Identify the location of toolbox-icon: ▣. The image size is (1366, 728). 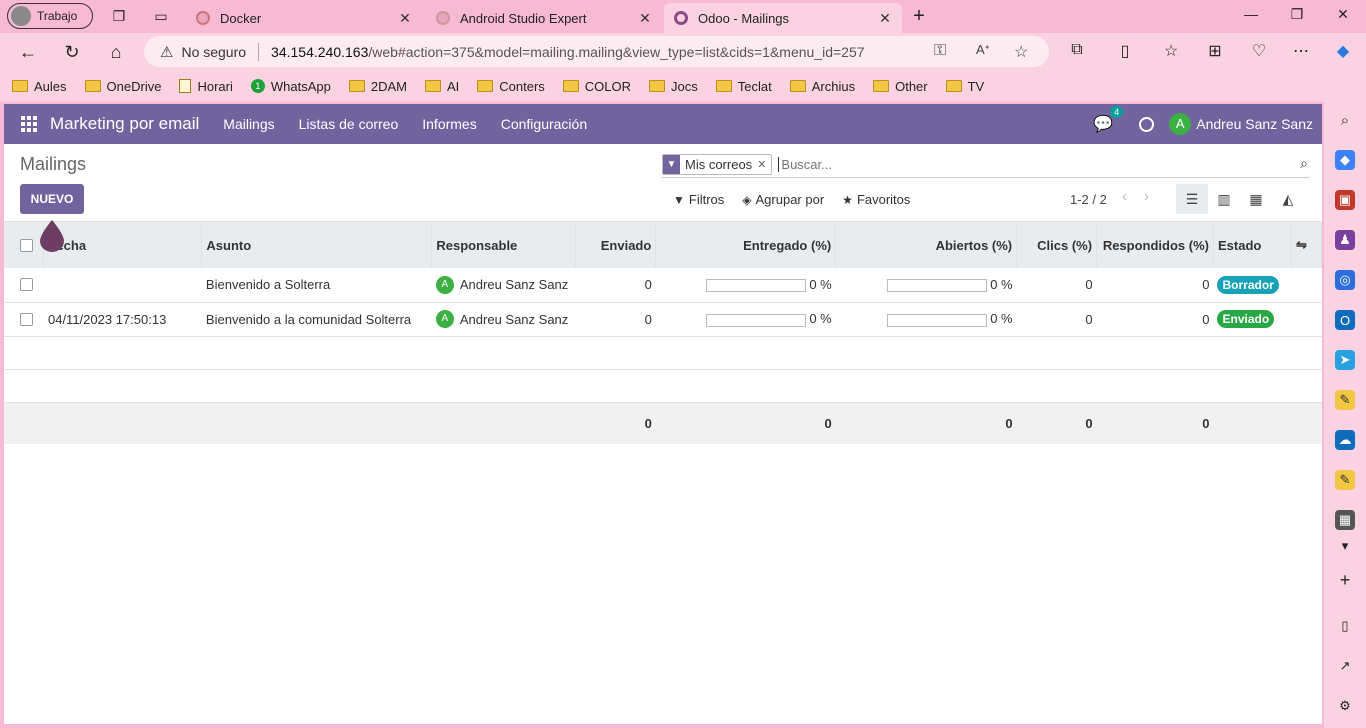
(1345, 200).